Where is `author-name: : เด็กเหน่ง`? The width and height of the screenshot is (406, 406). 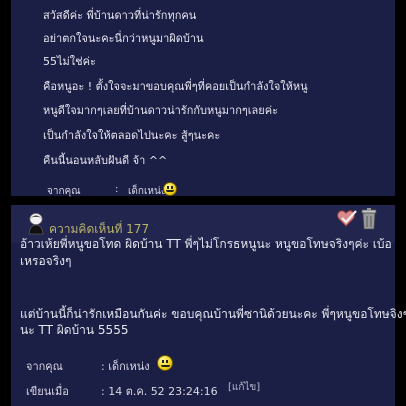 author-name: : เด็กเหน่ง is located at coordinates (125, 366).